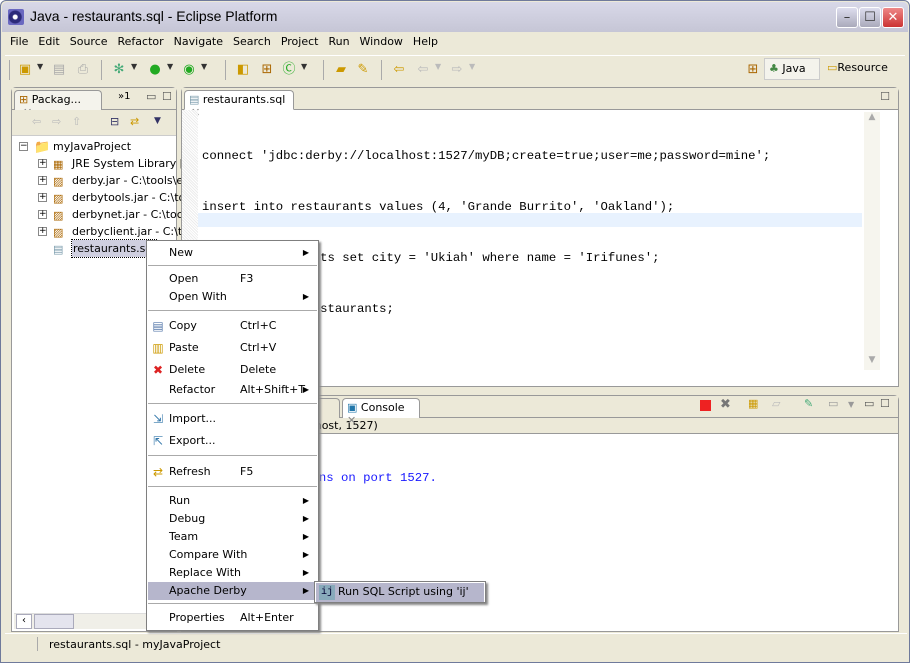 The height and width of the screenshot is (663, 910). I want to click on new-java-project-icon: ◧, so click(243, 70).